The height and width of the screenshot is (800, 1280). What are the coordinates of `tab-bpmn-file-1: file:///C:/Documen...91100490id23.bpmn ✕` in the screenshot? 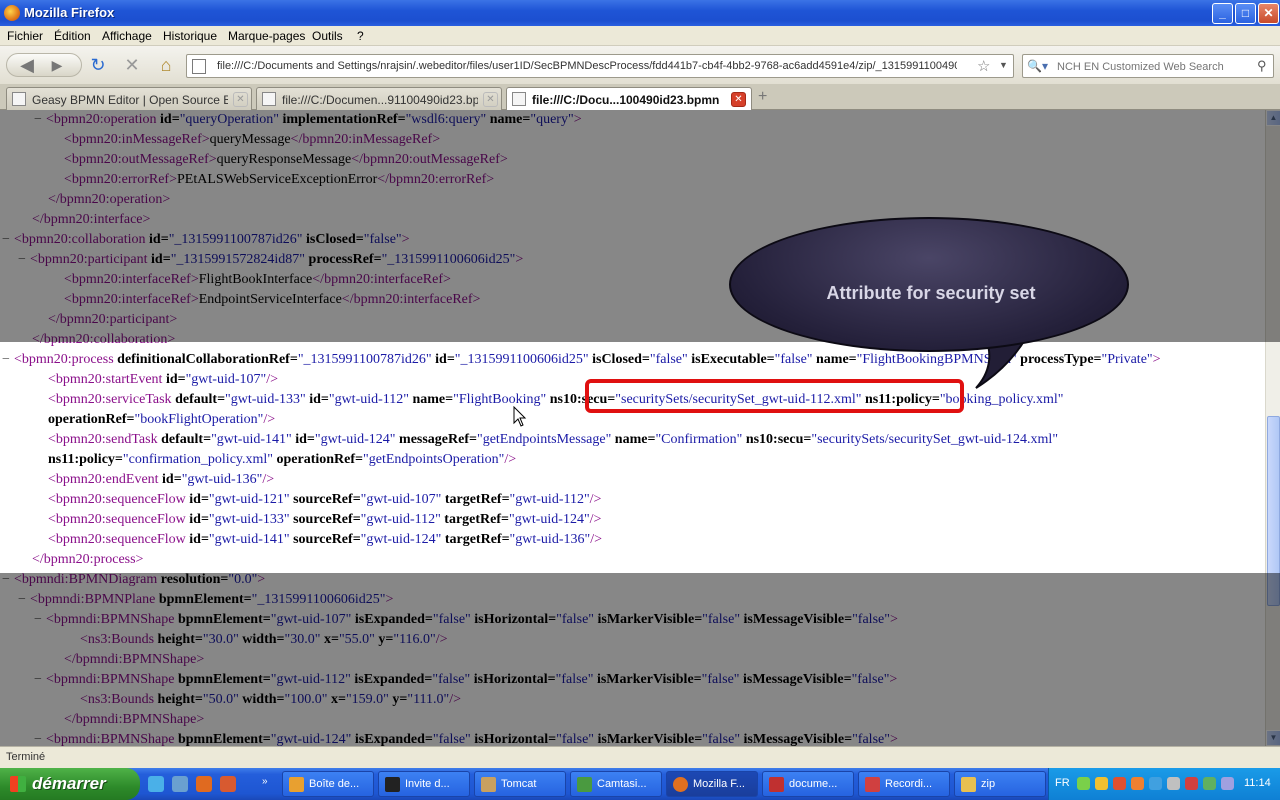 It's located at (379, 98).